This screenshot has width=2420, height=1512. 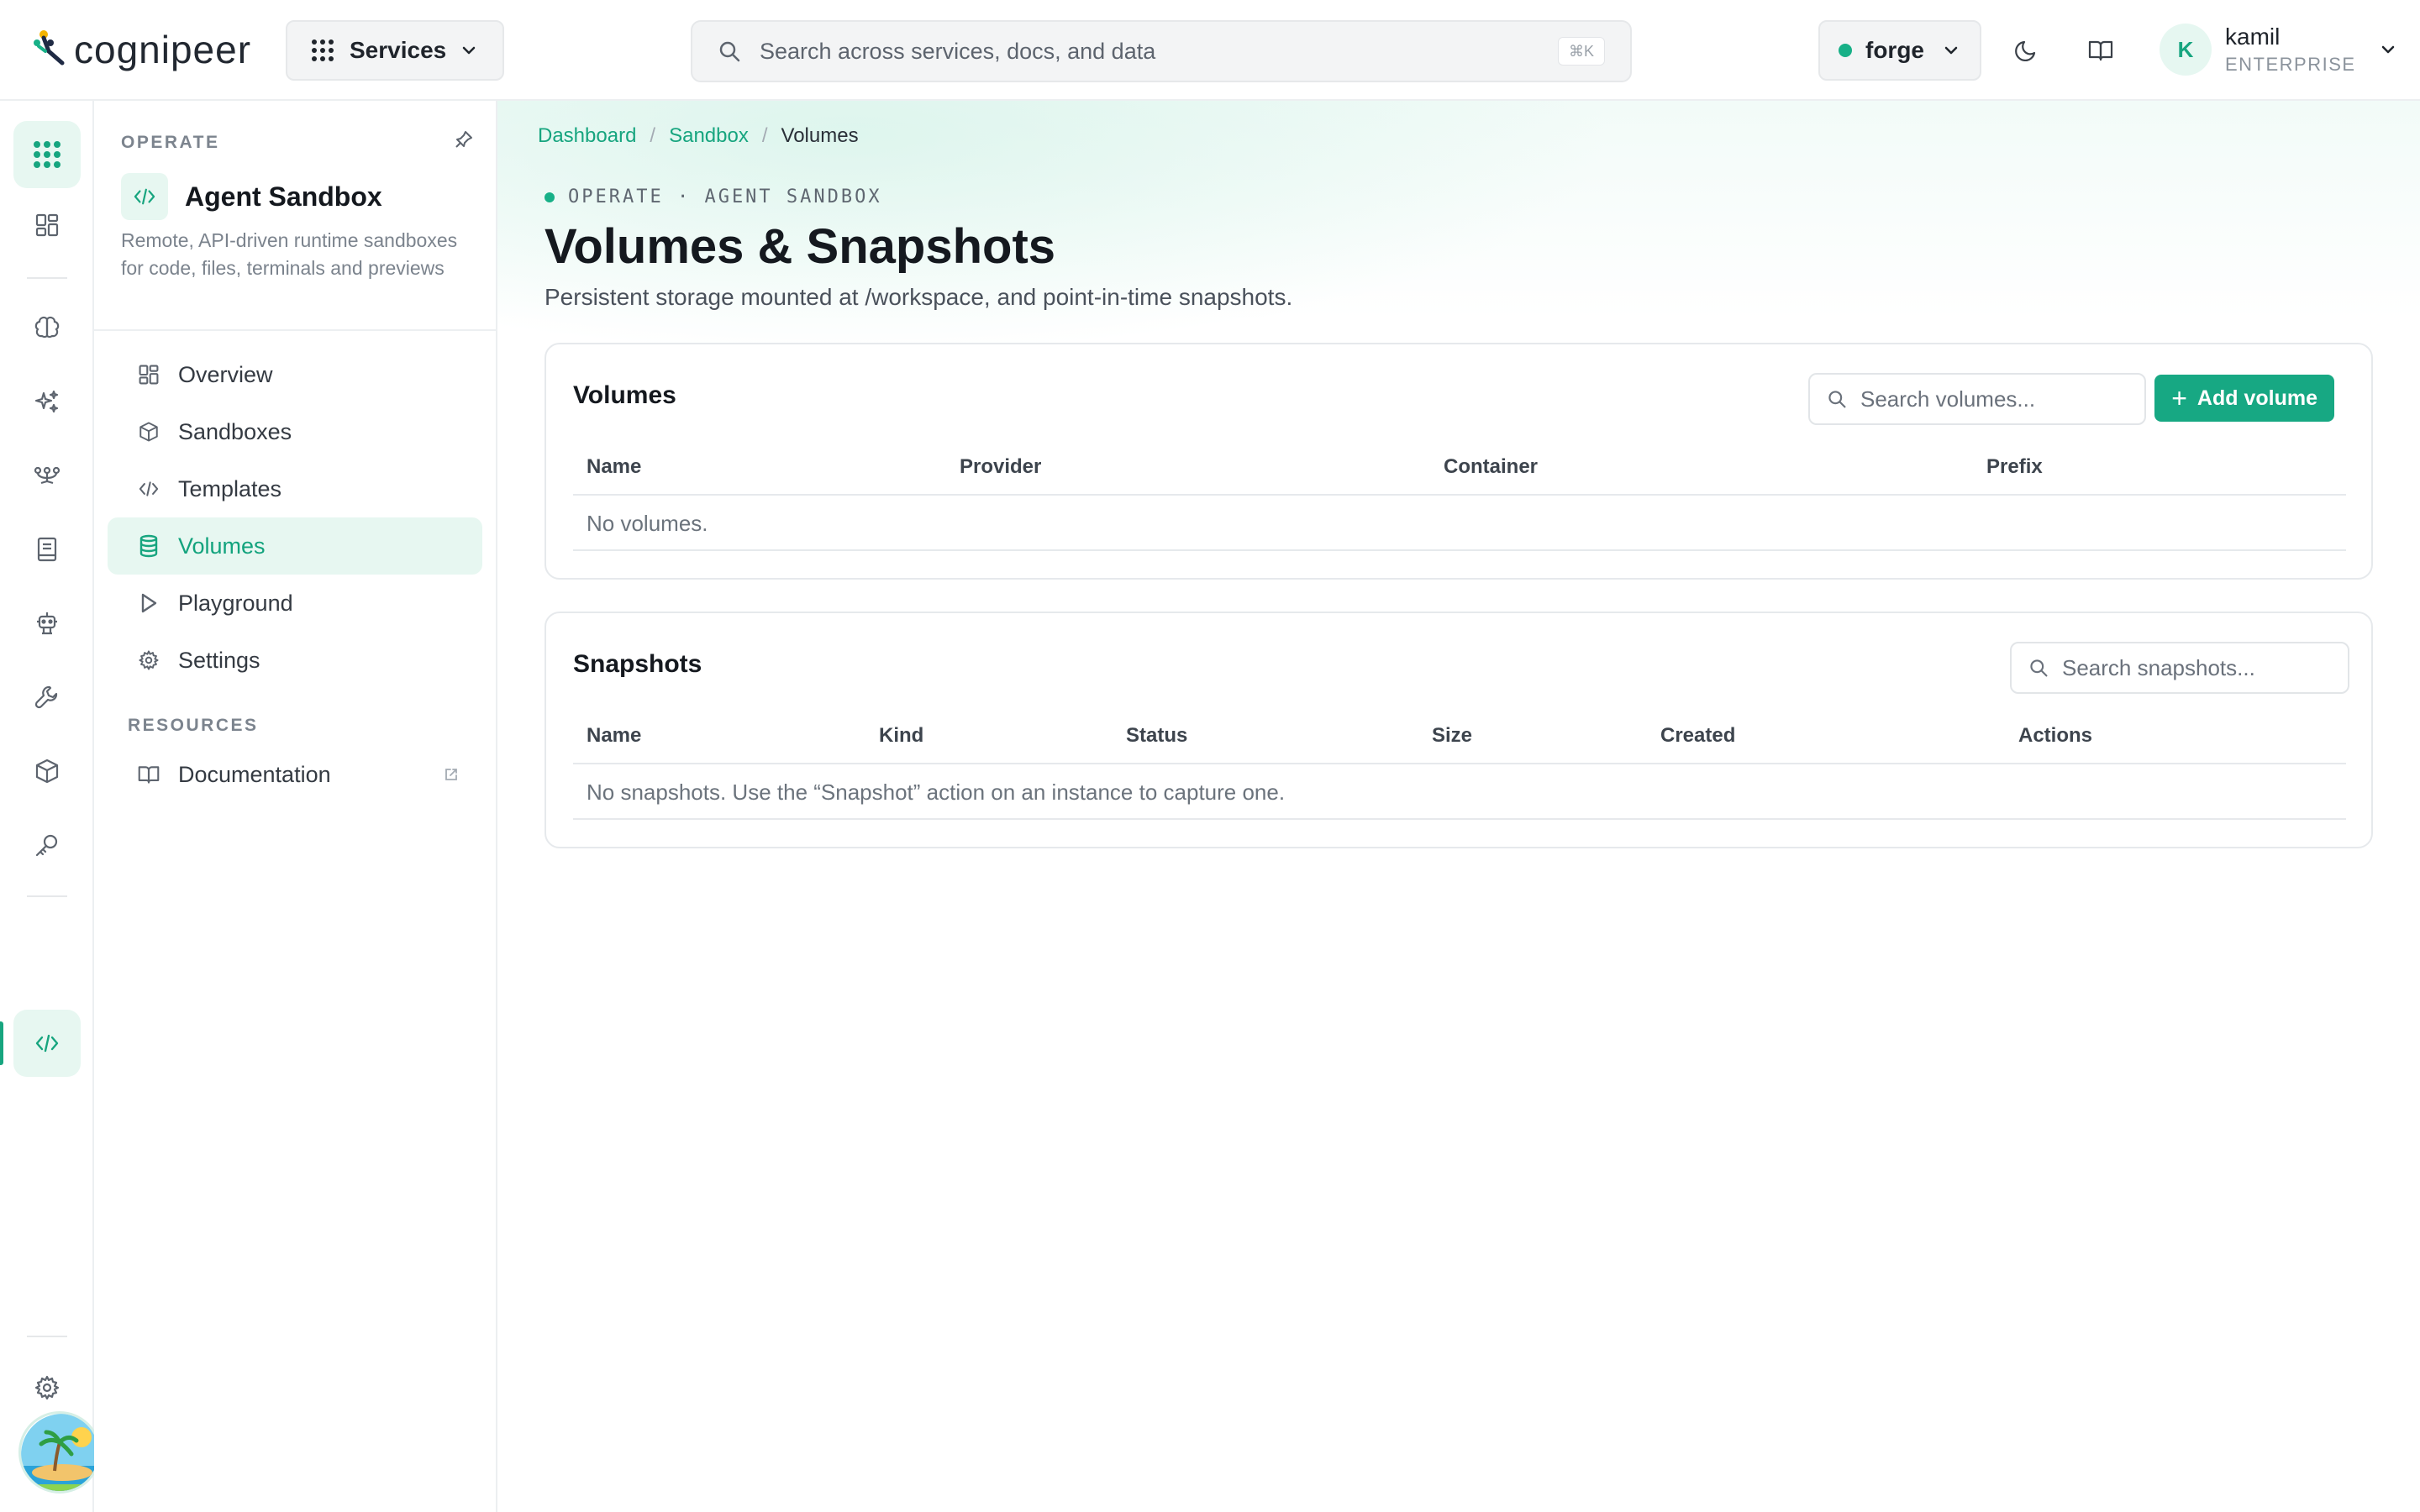 What do you see at coordinates (1138, 51) in the screenshot?
I see `global-search-input` at bounding box center [1138, 51].